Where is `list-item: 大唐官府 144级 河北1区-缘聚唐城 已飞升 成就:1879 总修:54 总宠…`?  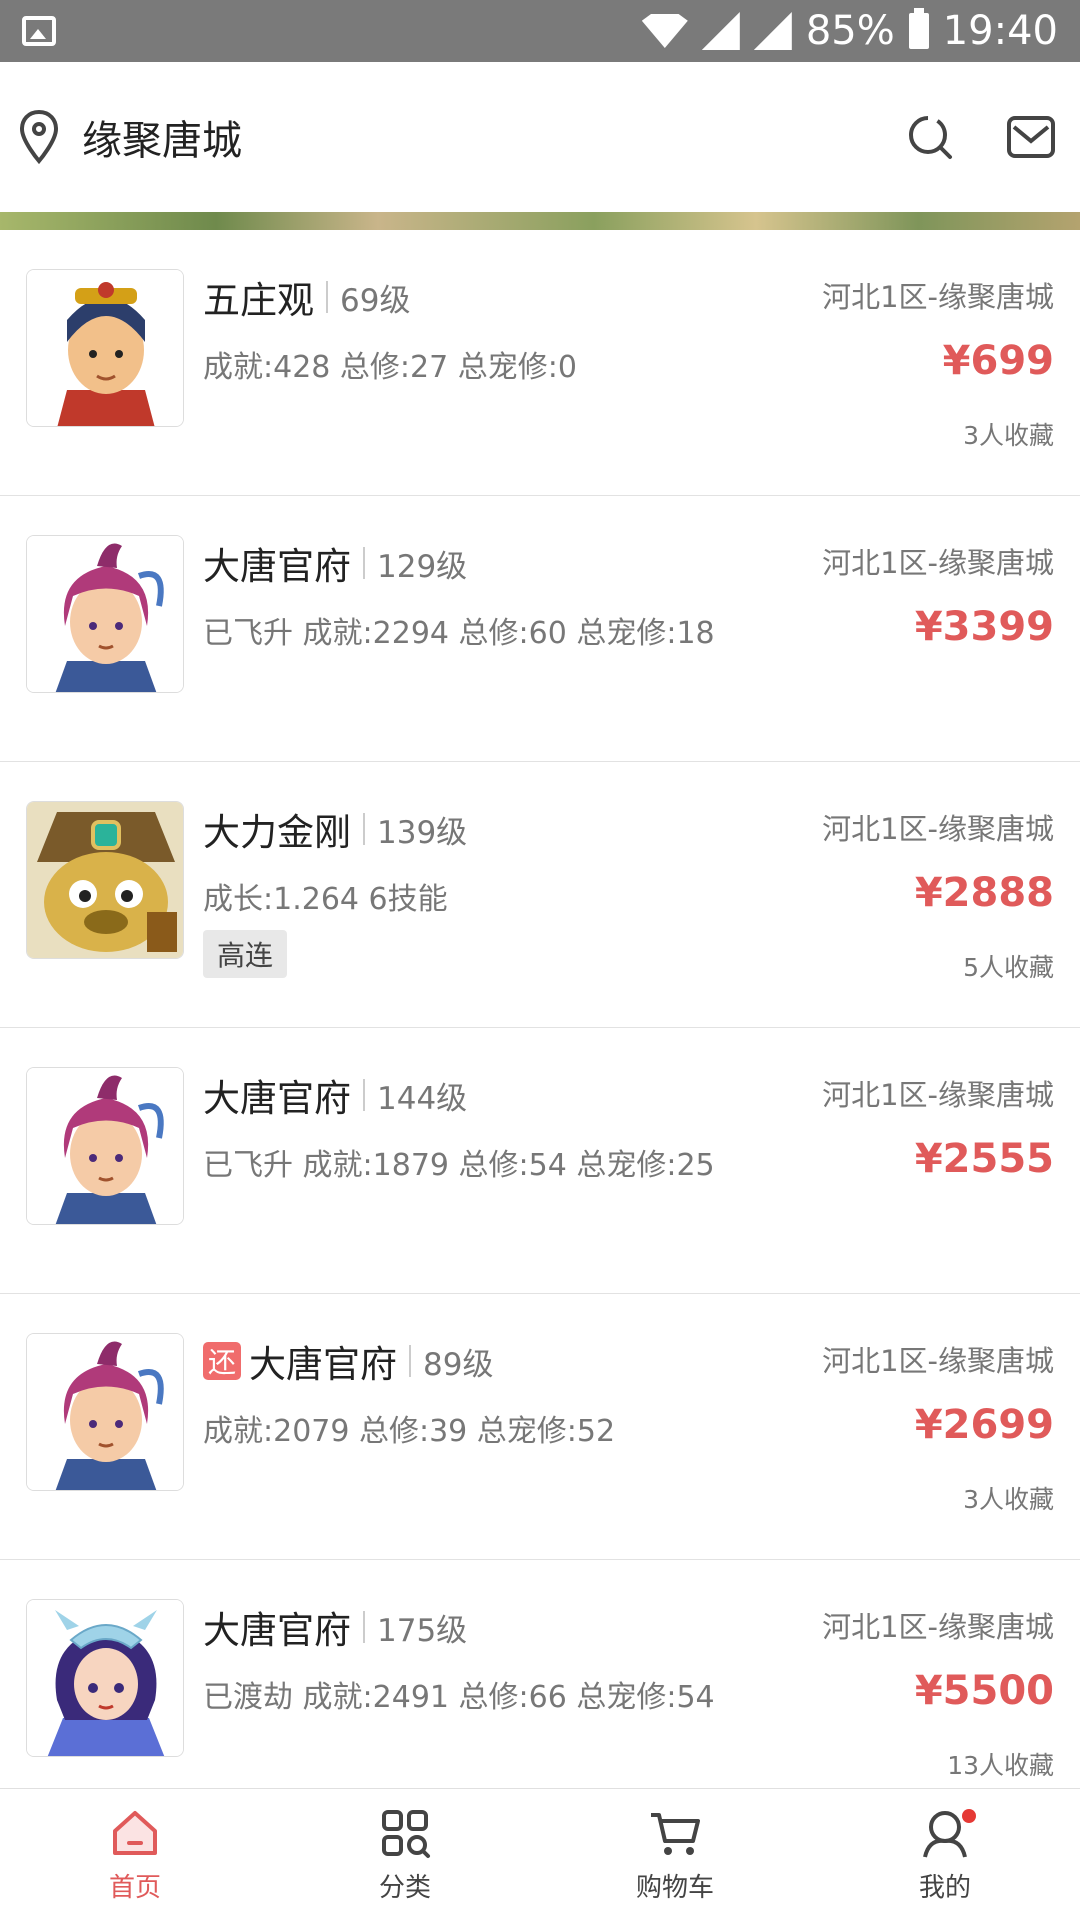 list-item: 大唐官府 144级 河北1区-缘聚唐城 已飞升 成就:1879 总修:54 总宠… is located at coordinates (540, 1161).